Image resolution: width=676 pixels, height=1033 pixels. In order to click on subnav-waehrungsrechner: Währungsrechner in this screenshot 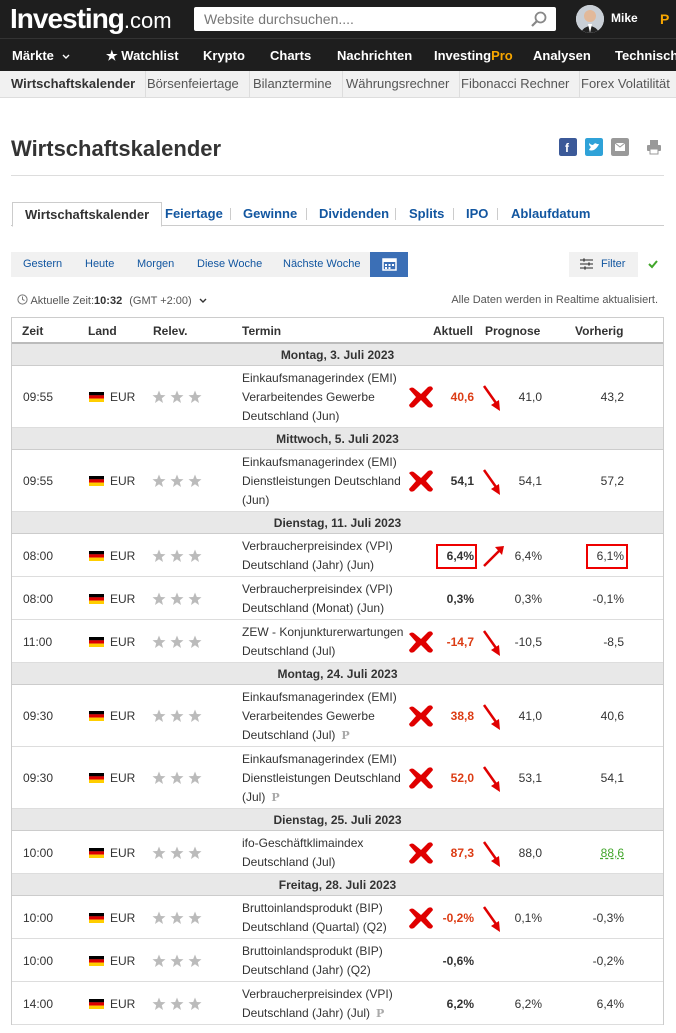, I will do `click(398, 84)`.